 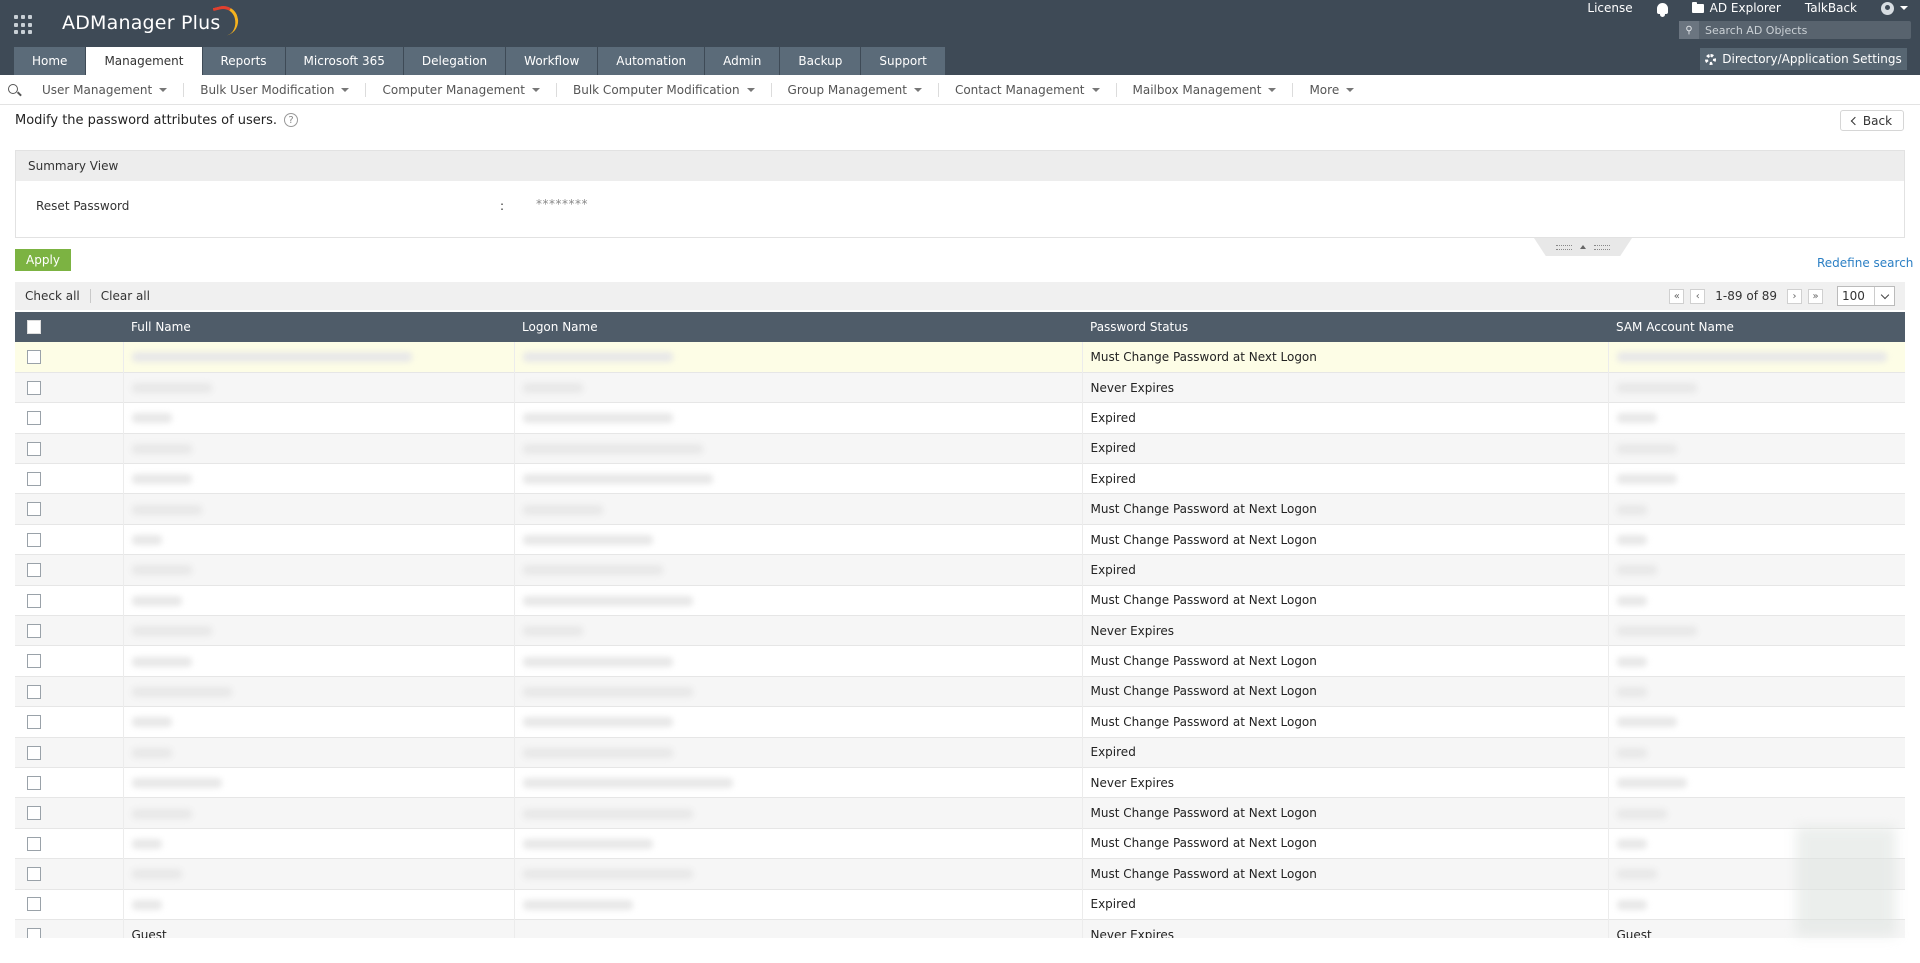 I want to click on column-header-password-status: Password Status, so click(x=1345, y=327).